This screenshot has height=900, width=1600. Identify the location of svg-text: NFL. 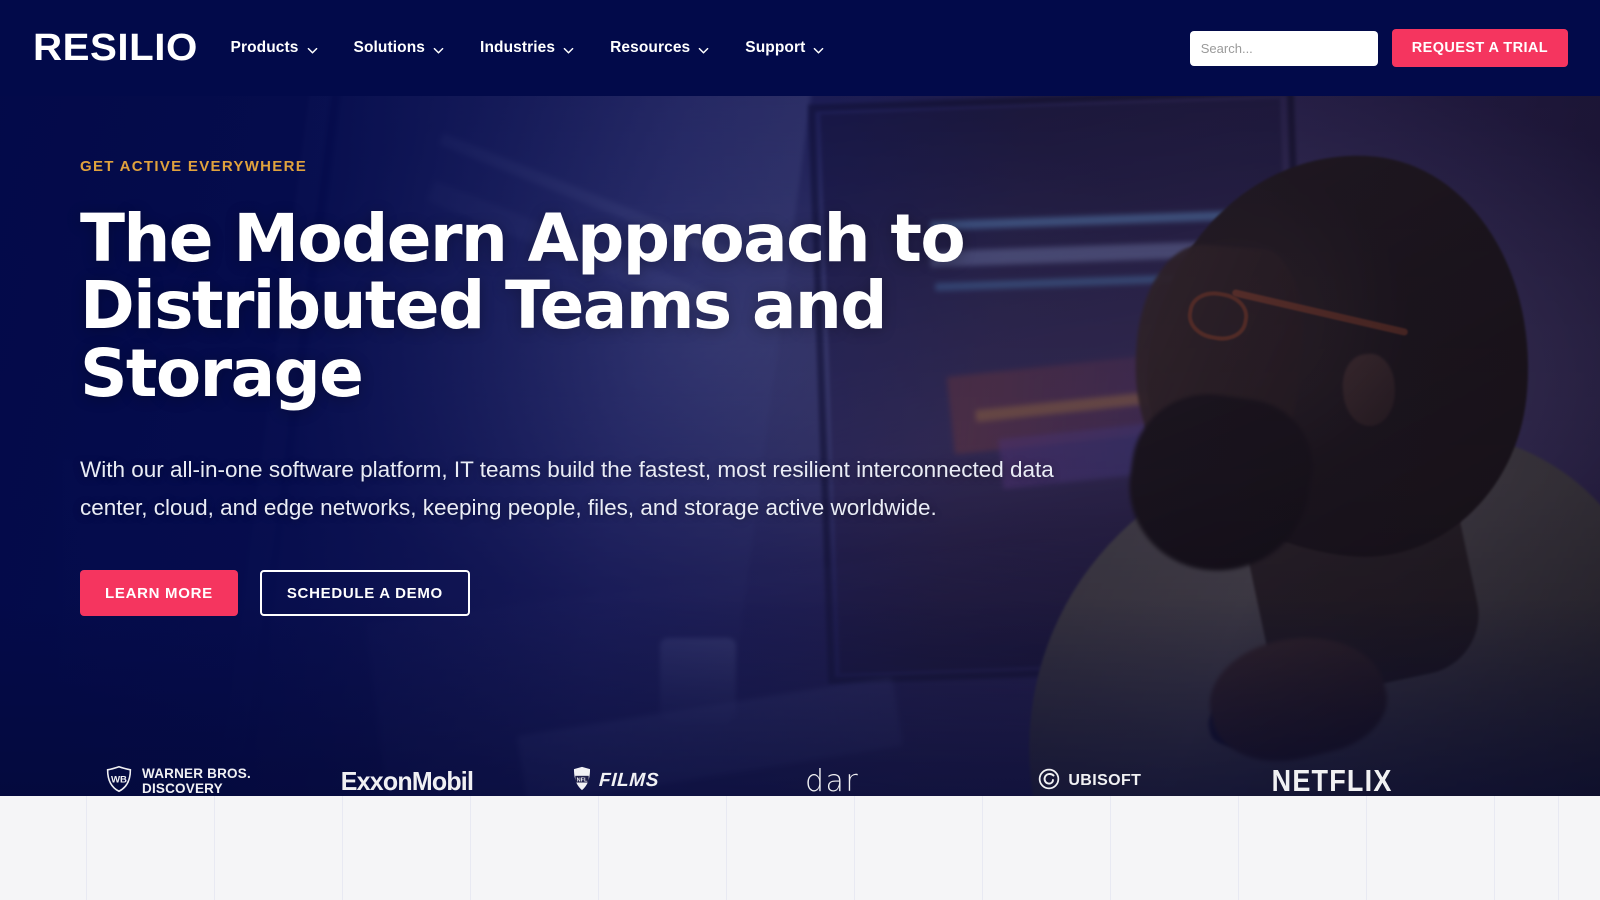
(581, 781).